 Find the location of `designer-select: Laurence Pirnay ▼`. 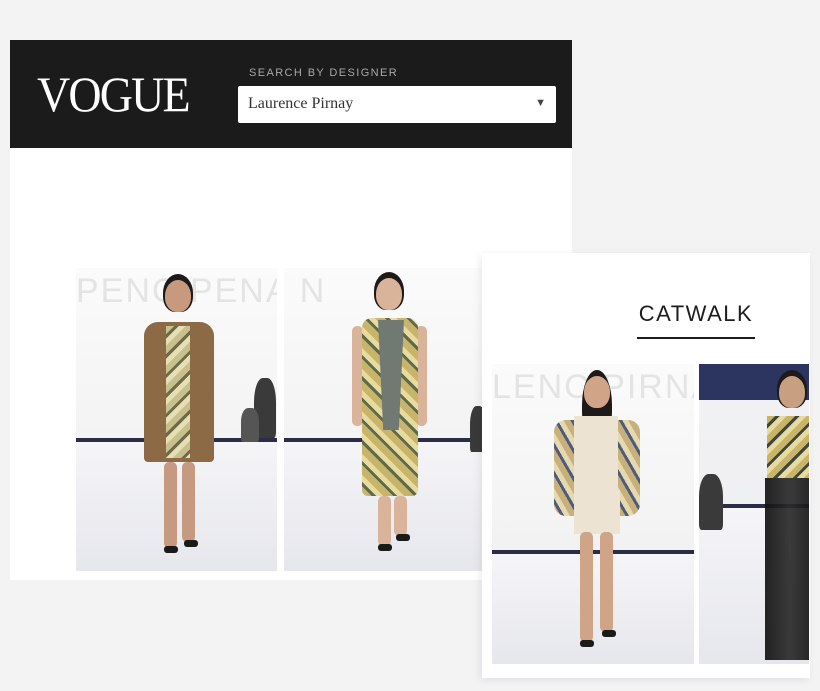

designer-select: Laurence Pirnay ▼ is located at coordinates (397, 104).